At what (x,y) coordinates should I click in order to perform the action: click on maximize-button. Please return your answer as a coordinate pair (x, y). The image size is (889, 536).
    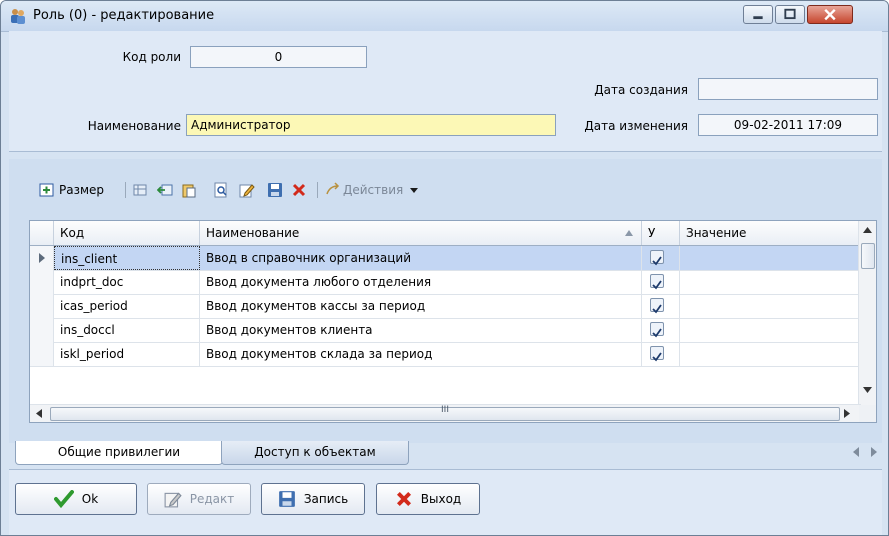
    Looking at the image, I should click on (790, 14).